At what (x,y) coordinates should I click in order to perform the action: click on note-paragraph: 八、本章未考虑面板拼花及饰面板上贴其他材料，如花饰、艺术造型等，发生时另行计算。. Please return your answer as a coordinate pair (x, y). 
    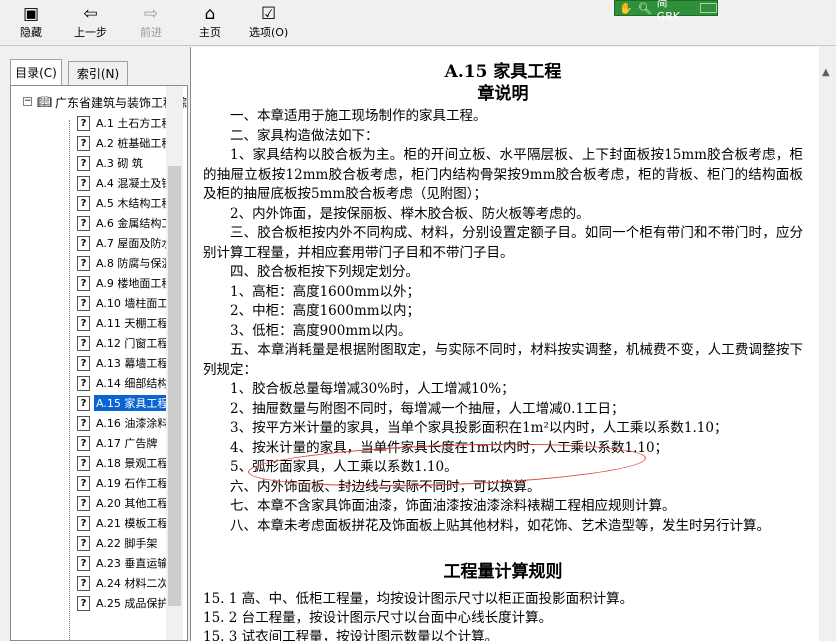
    Looking at the image, I should click on (500, 525).